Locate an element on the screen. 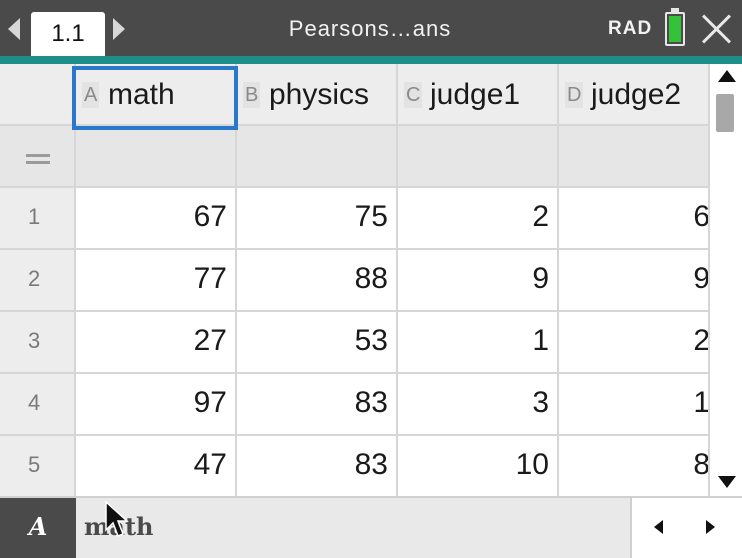  row-header: 5 is located at coordinates (38, 466).